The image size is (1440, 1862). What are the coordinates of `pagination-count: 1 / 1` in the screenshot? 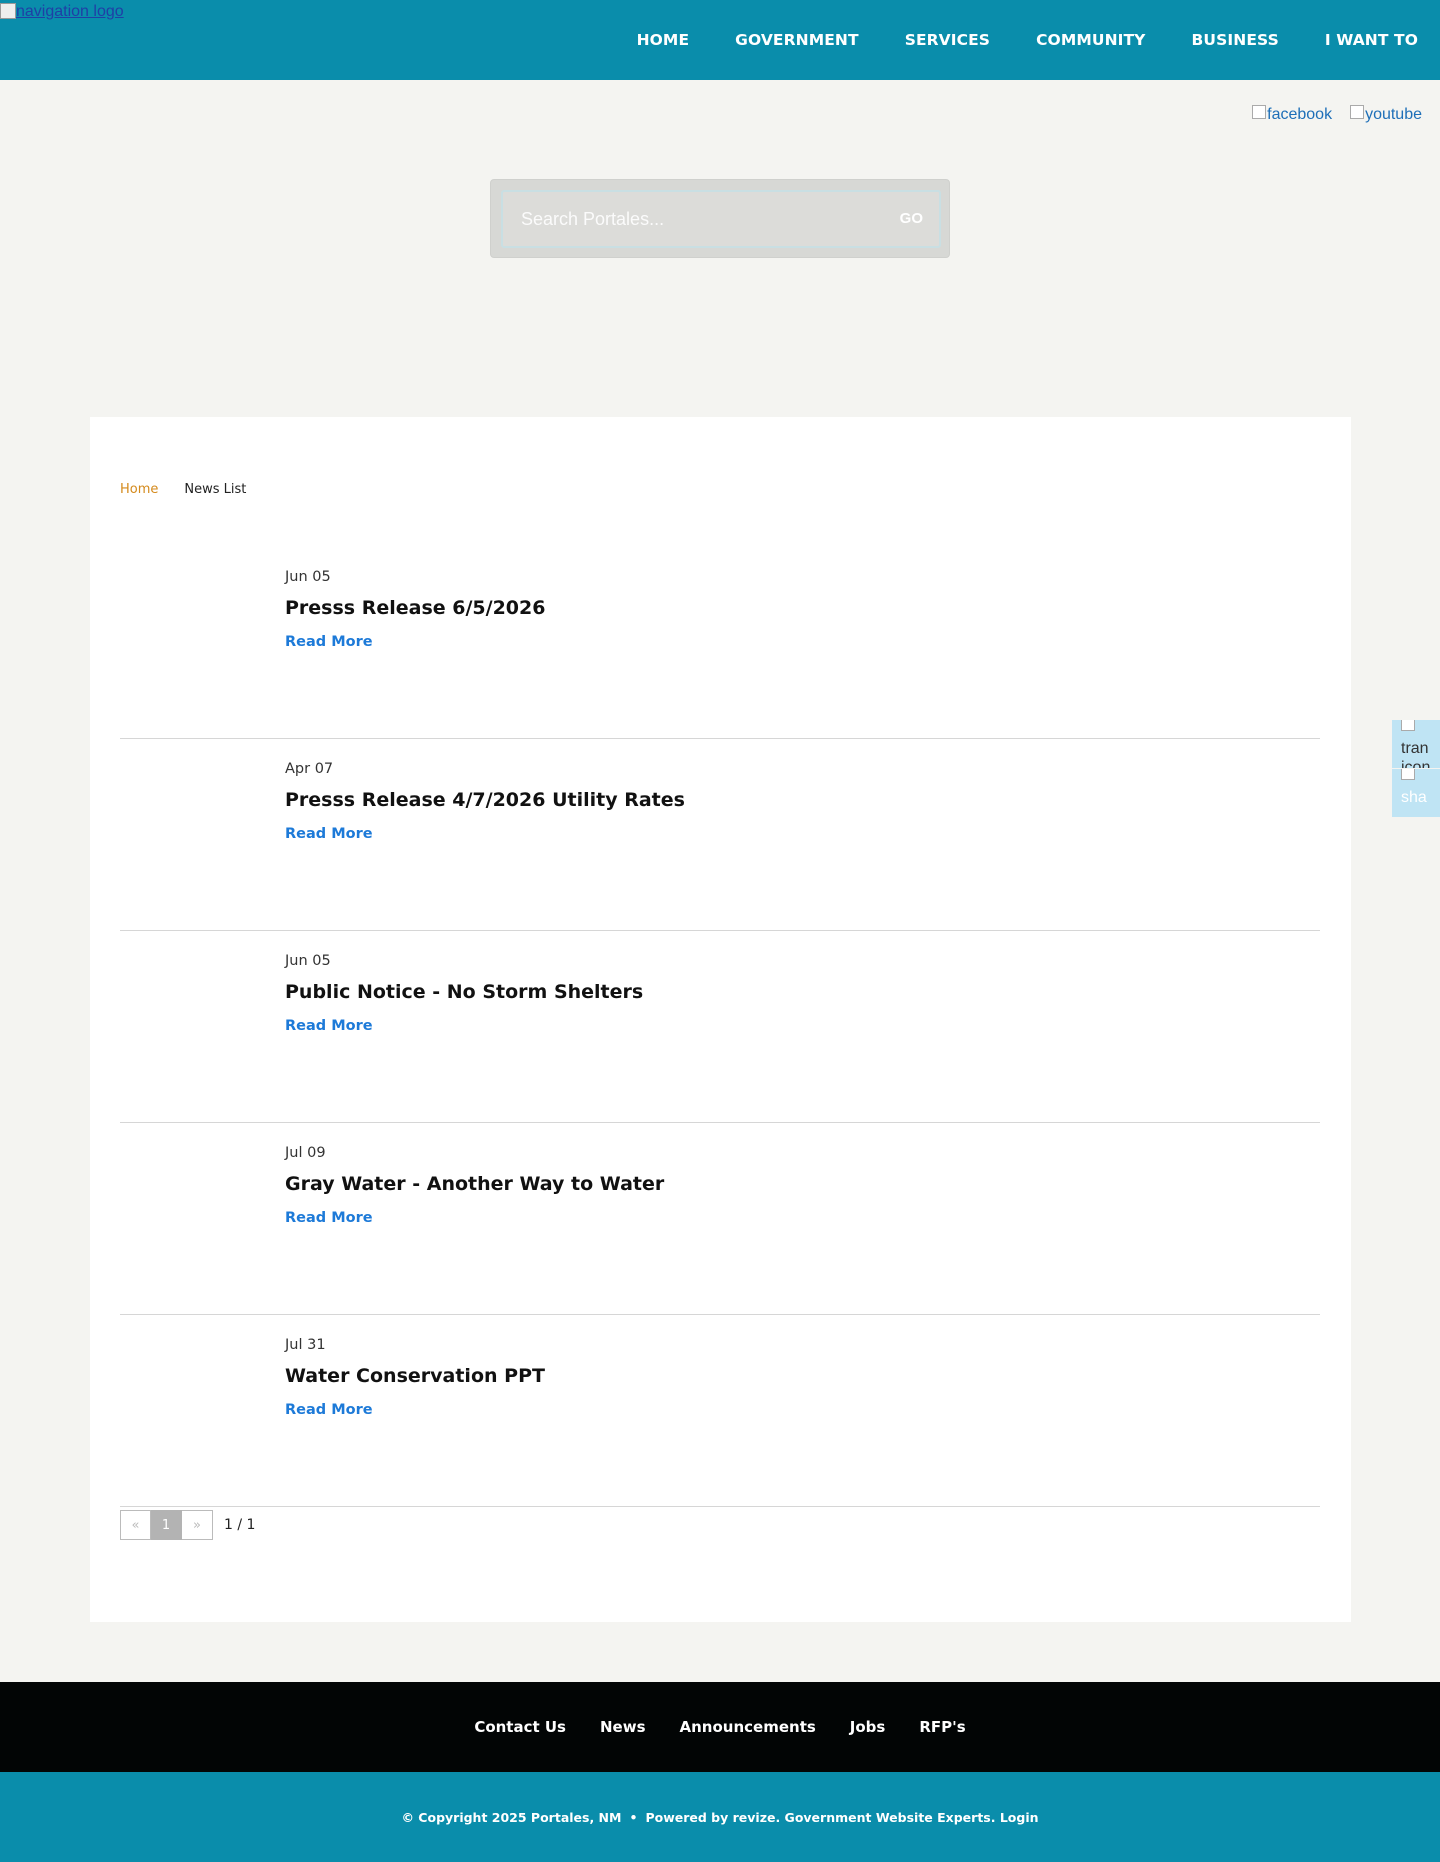 It's located at (240, 1525).